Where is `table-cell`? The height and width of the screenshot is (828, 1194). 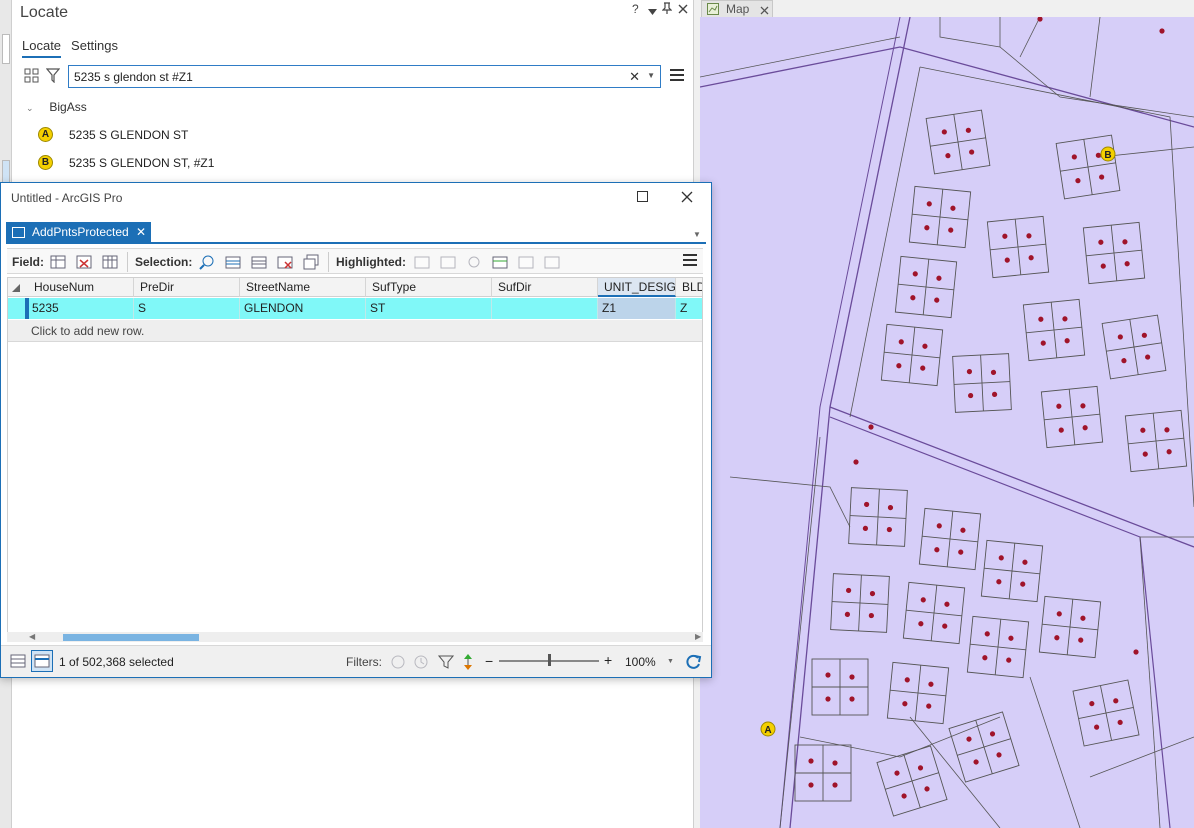
table-cell is located at coordinates (545, 308).